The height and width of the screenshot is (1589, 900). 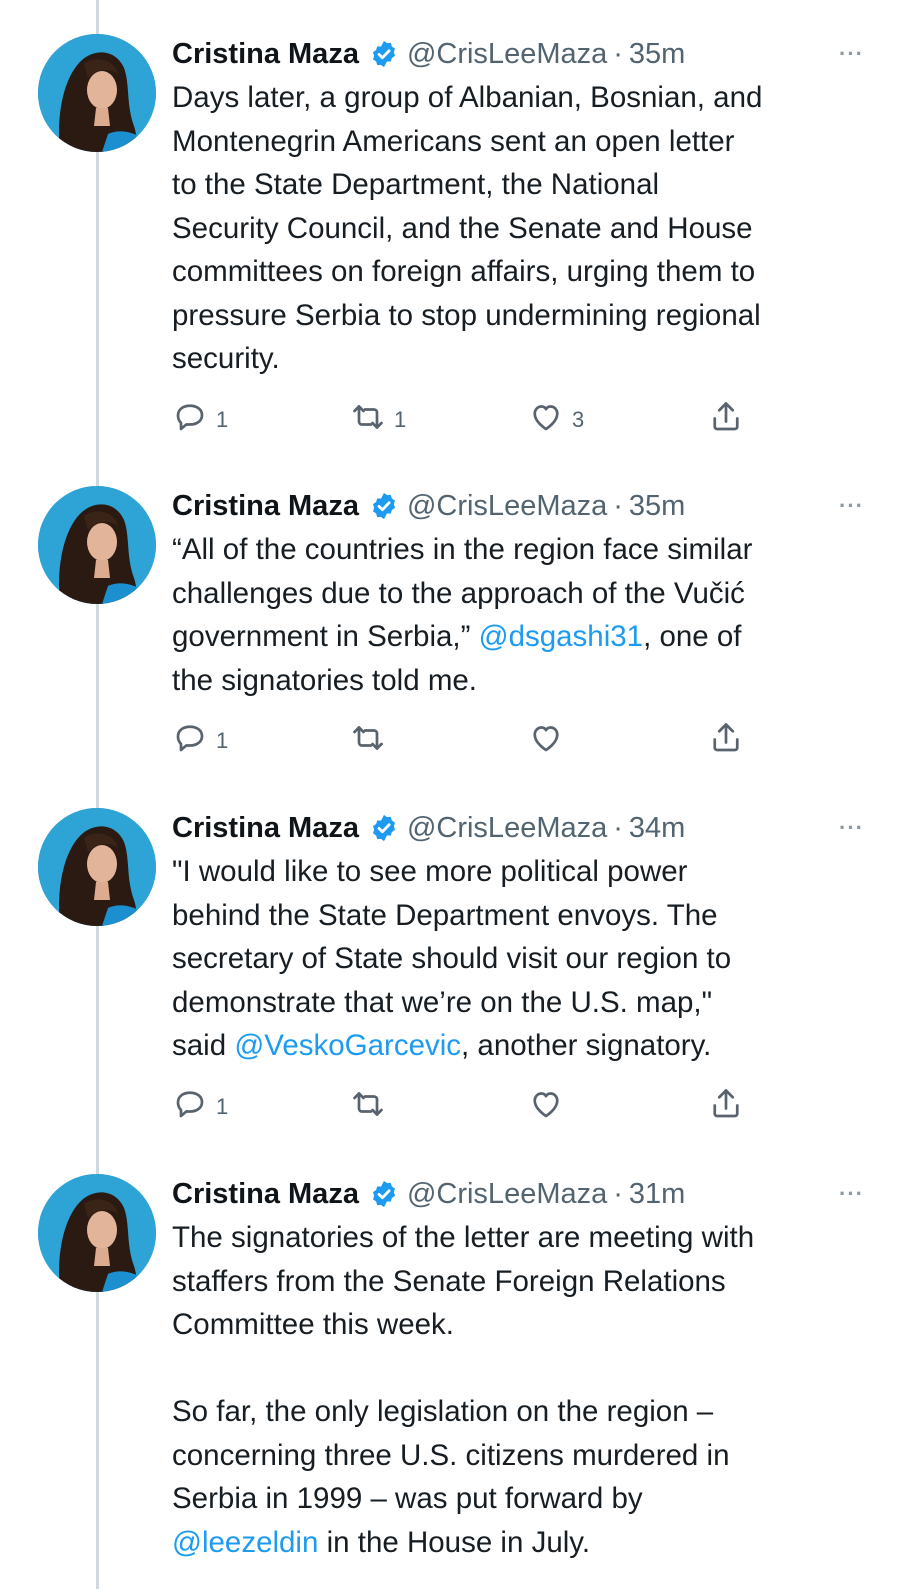 I want to click on timestamp: 31m, so click(x=657, y=1194).